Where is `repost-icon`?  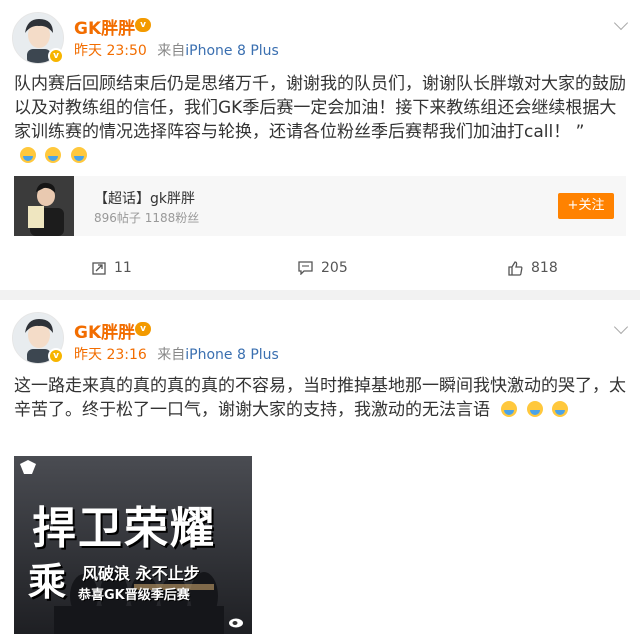 repost-icon is located at coordinates (99, 268).